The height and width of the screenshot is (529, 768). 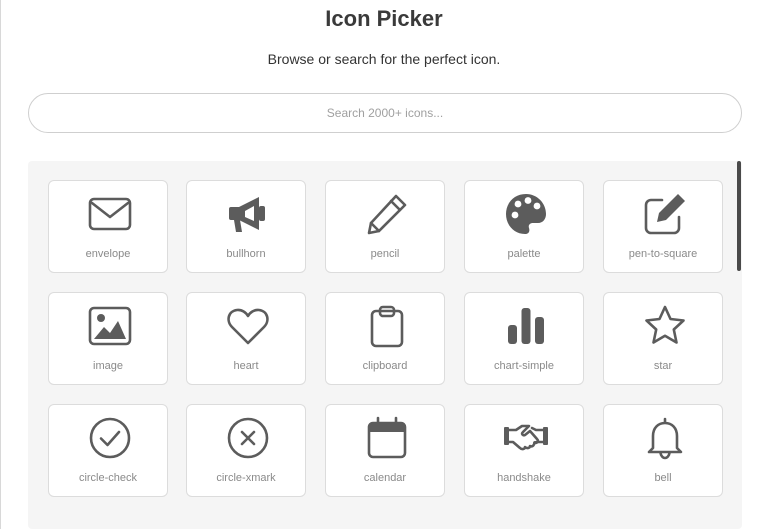 I want to click on icon-label: pen-to-square, so click(x=663, y=254).